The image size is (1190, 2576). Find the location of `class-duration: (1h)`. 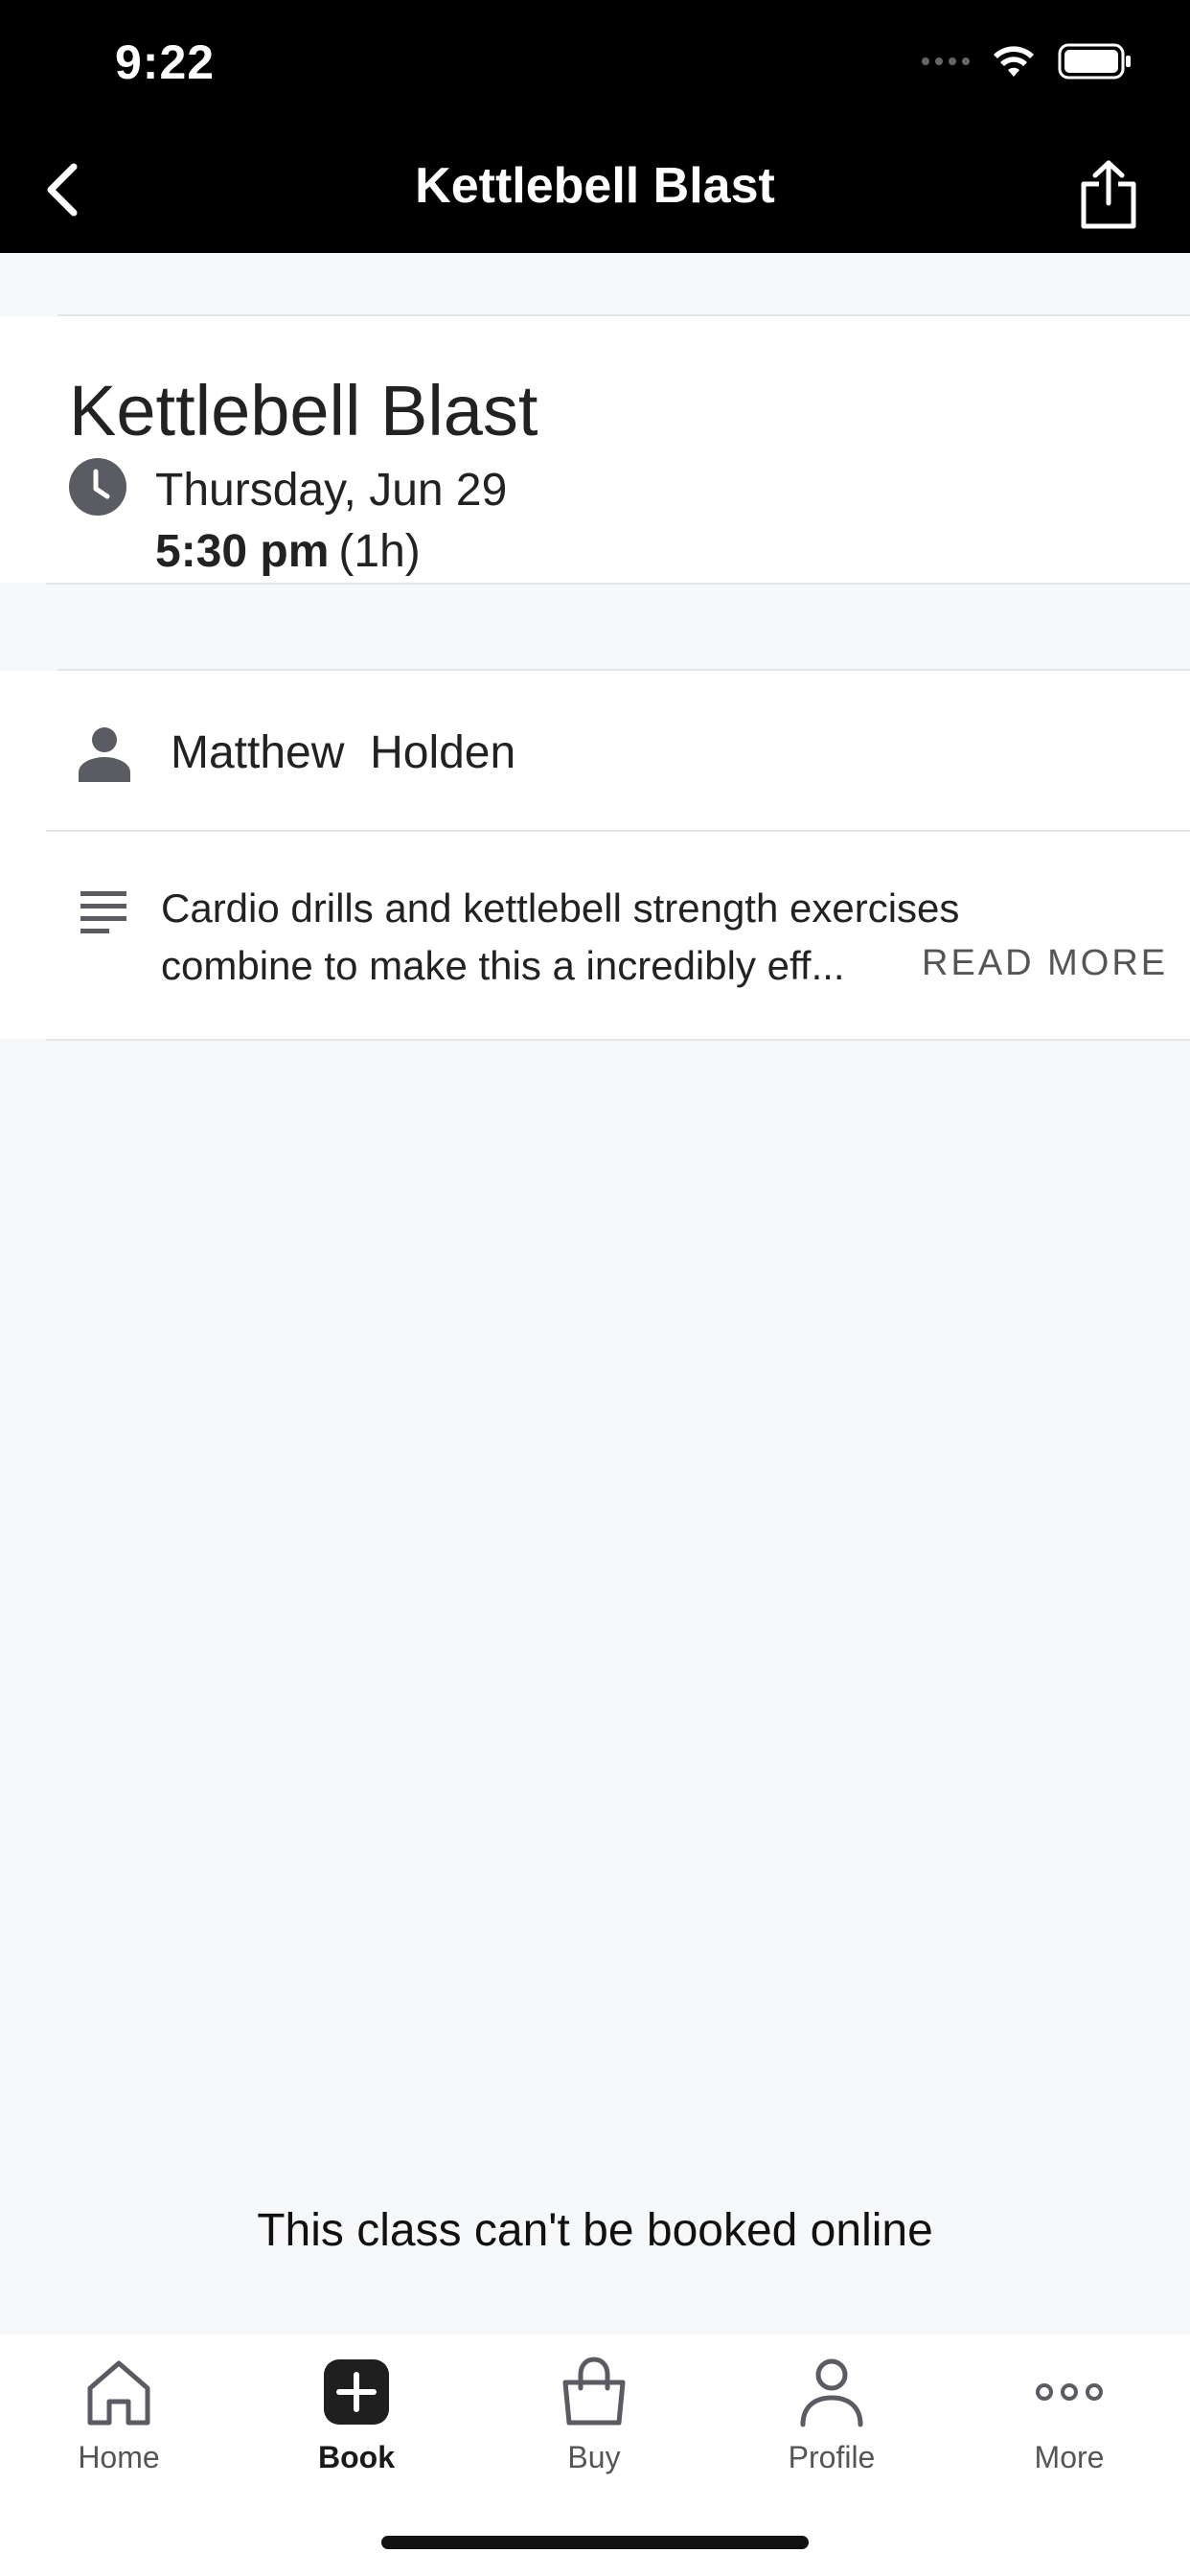

class-duration: (1h) is located at coordinates (380, 551).